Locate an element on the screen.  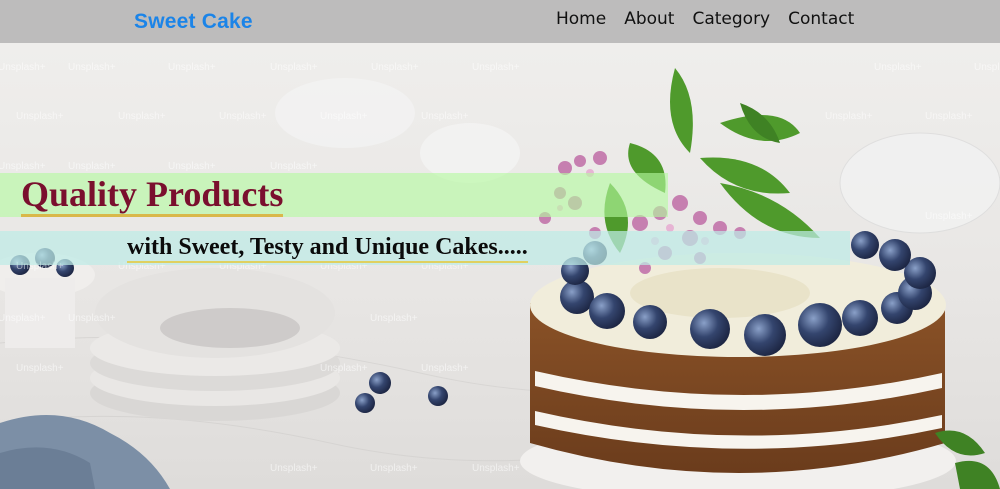
brand-logo: Sweet Cake is located at coordinates (193, 22).